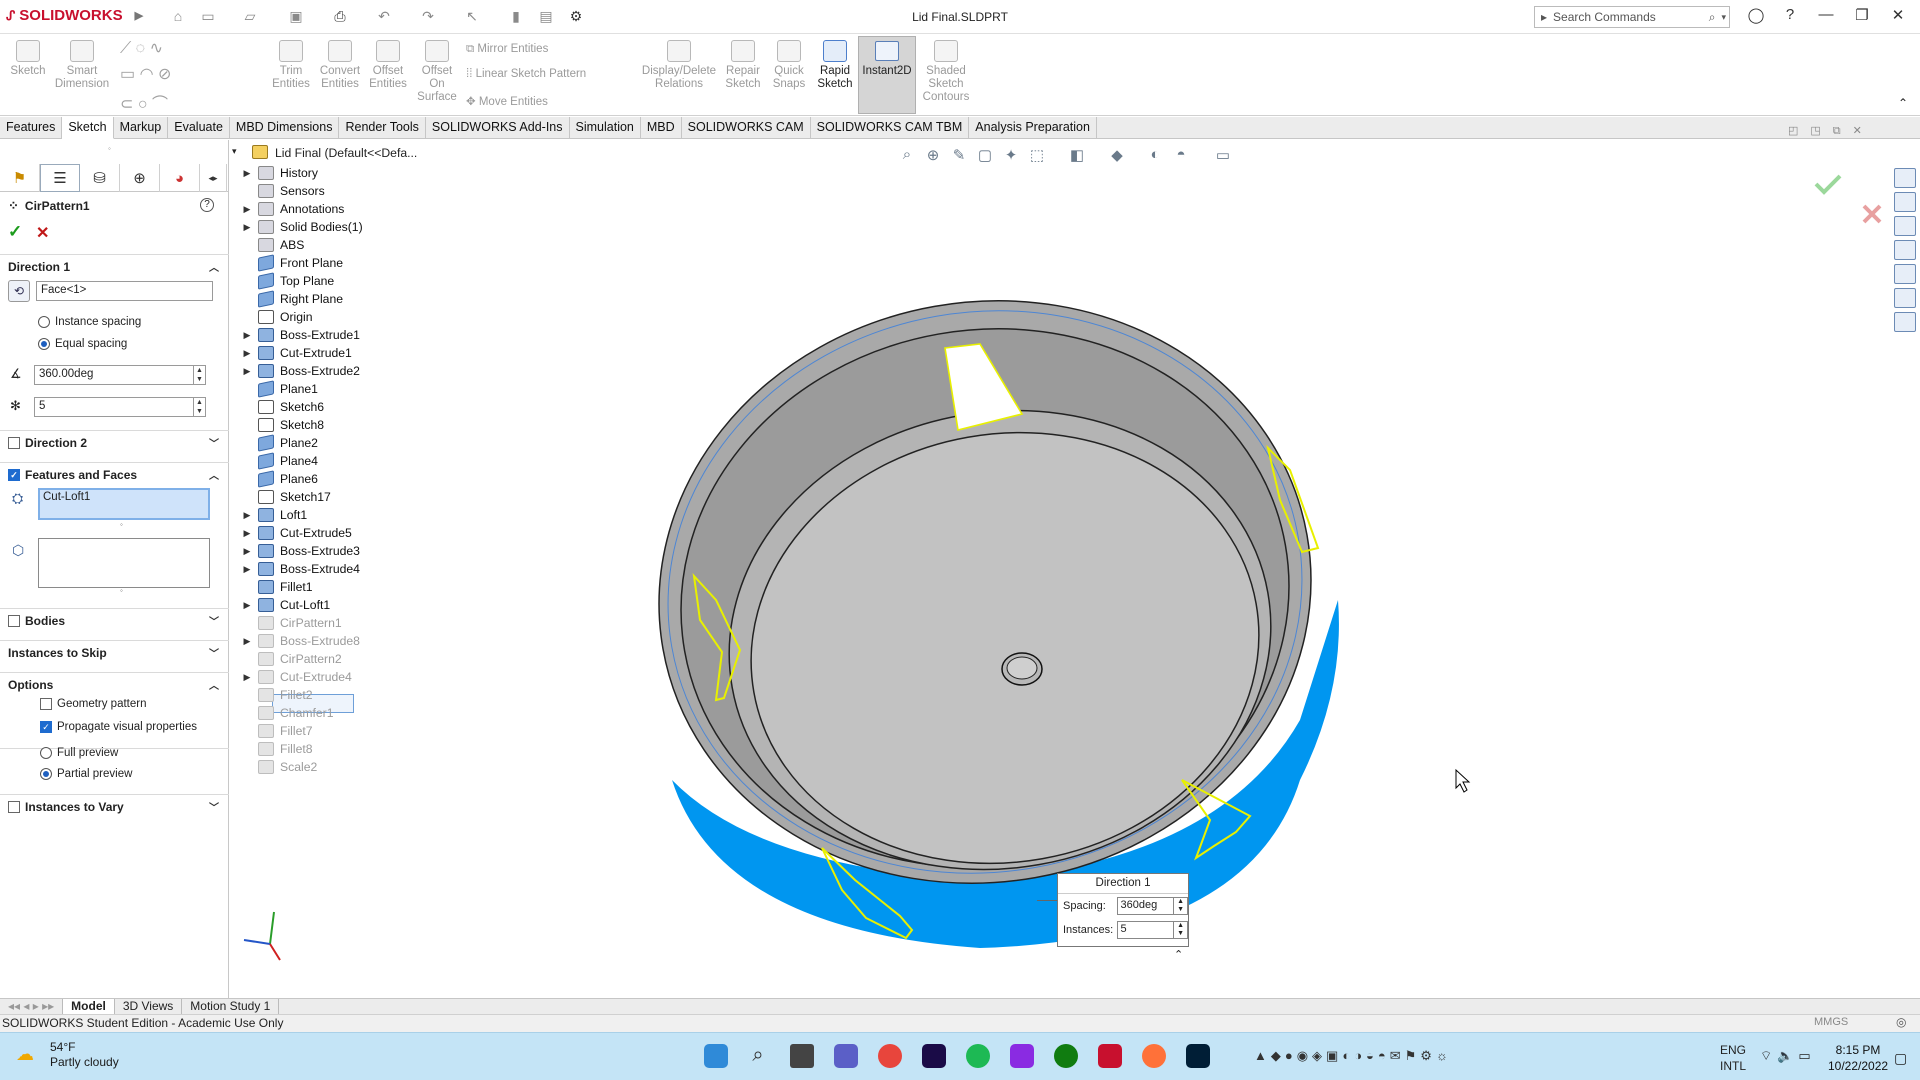 The image size is (1920, 1080). What do you see at coordinates (114, 266) in the screenshot?
I see `section-direction1: Direction 1 ︿` at bounding box center [114, 266].